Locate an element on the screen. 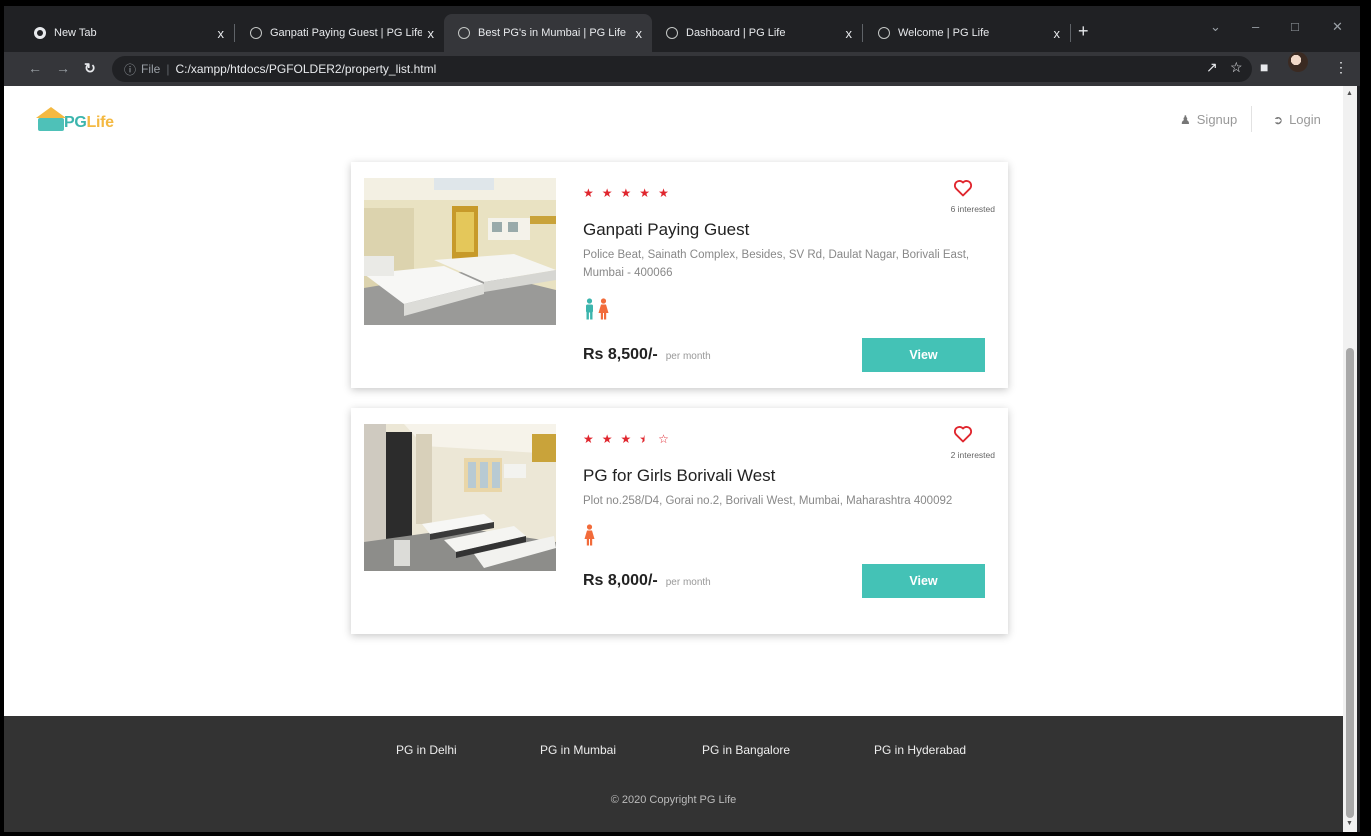 This screenshot has height=836, width=1371. footer-link-mumbai: PG in Mumbai is located at coordinates (578, 750).